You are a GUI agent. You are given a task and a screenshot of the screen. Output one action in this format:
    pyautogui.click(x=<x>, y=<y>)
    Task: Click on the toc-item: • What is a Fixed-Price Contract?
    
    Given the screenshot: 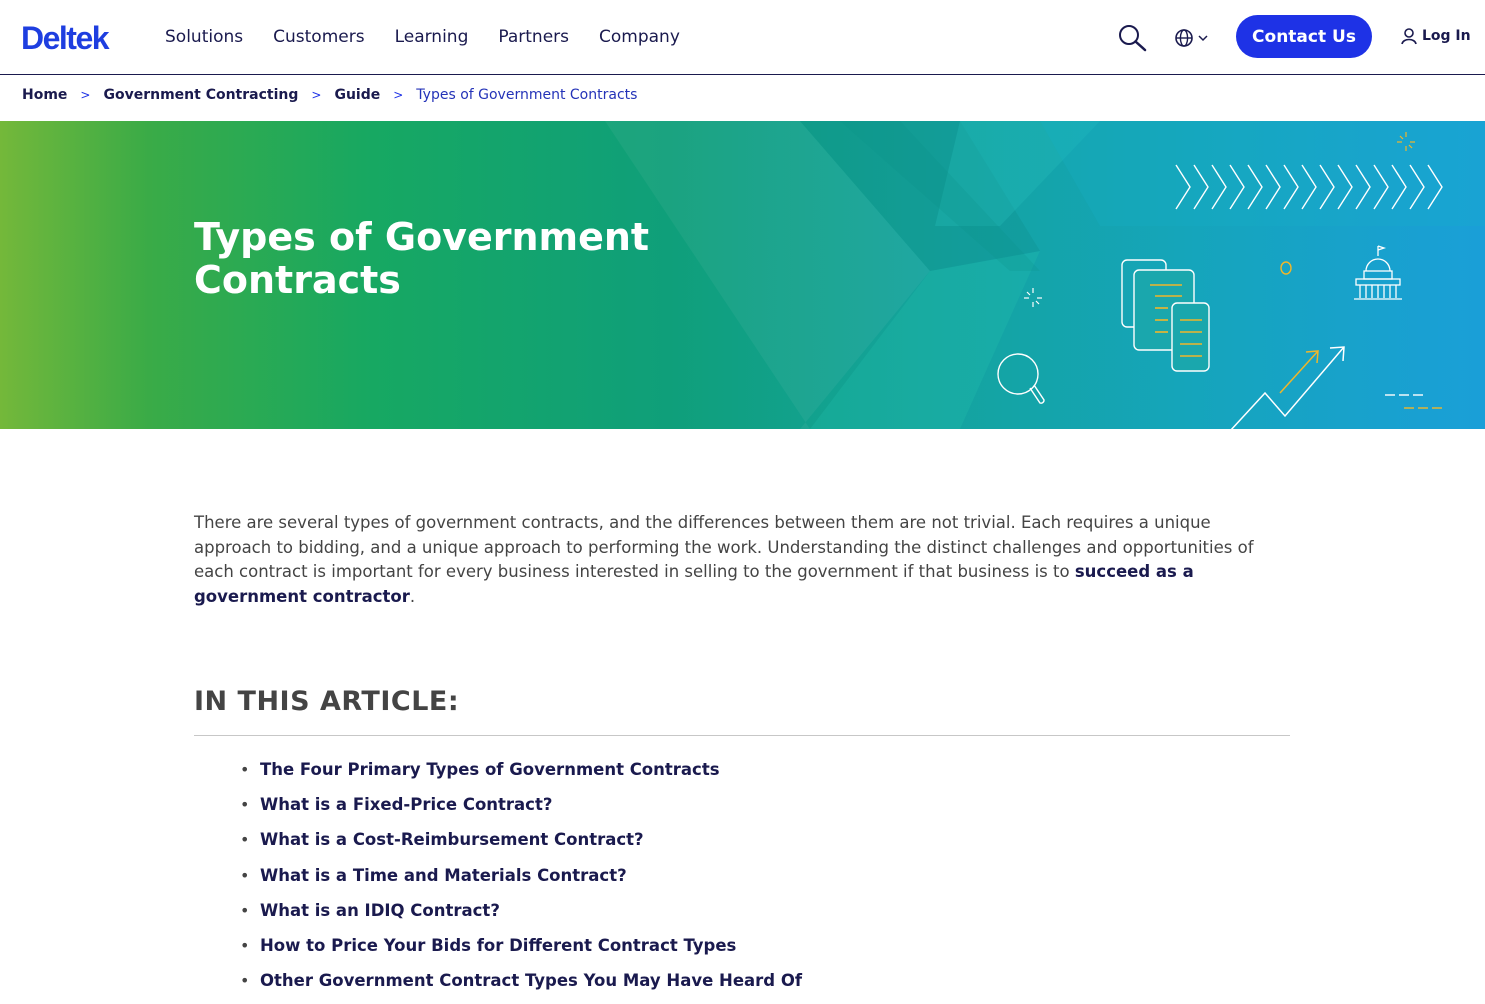 What is the action you would take?
    pyautogui.click(x=521, y=810)
    